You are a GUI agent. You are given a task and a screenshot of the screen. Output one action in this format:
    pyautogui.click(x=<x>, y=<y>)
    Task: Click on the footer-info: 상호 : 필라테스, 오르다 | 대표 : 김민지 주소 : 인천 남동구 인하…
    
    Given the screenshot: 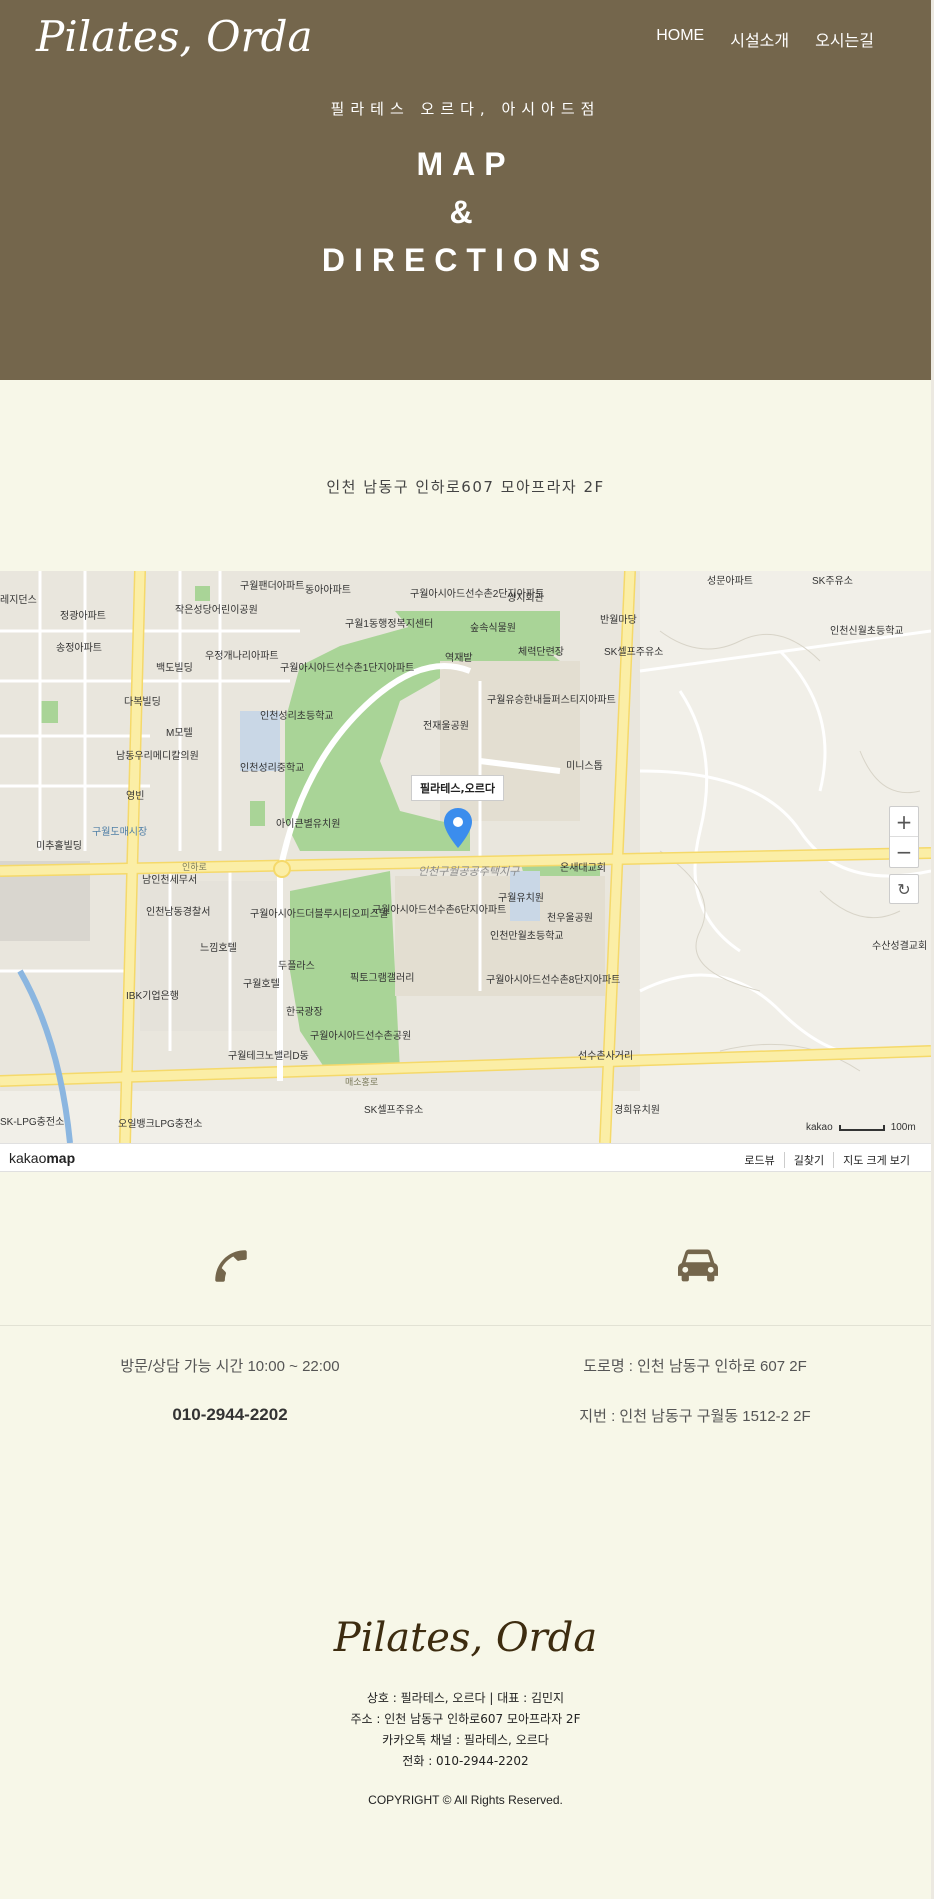 What is the action you would take?
    pyautogui.click(x=465, y=1730)
    